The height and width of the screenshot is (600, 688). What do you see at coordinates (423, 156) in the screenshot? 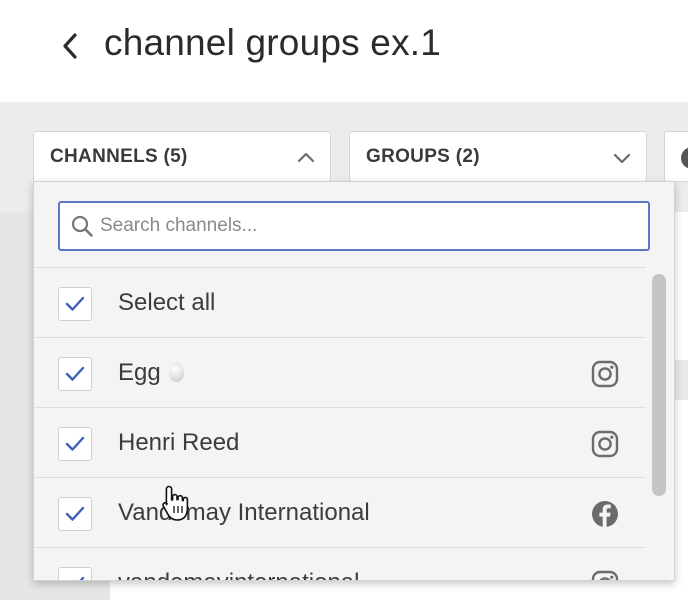
I see `groups-filter-label: GROUPS (2)` at bounding box center [423, 156].